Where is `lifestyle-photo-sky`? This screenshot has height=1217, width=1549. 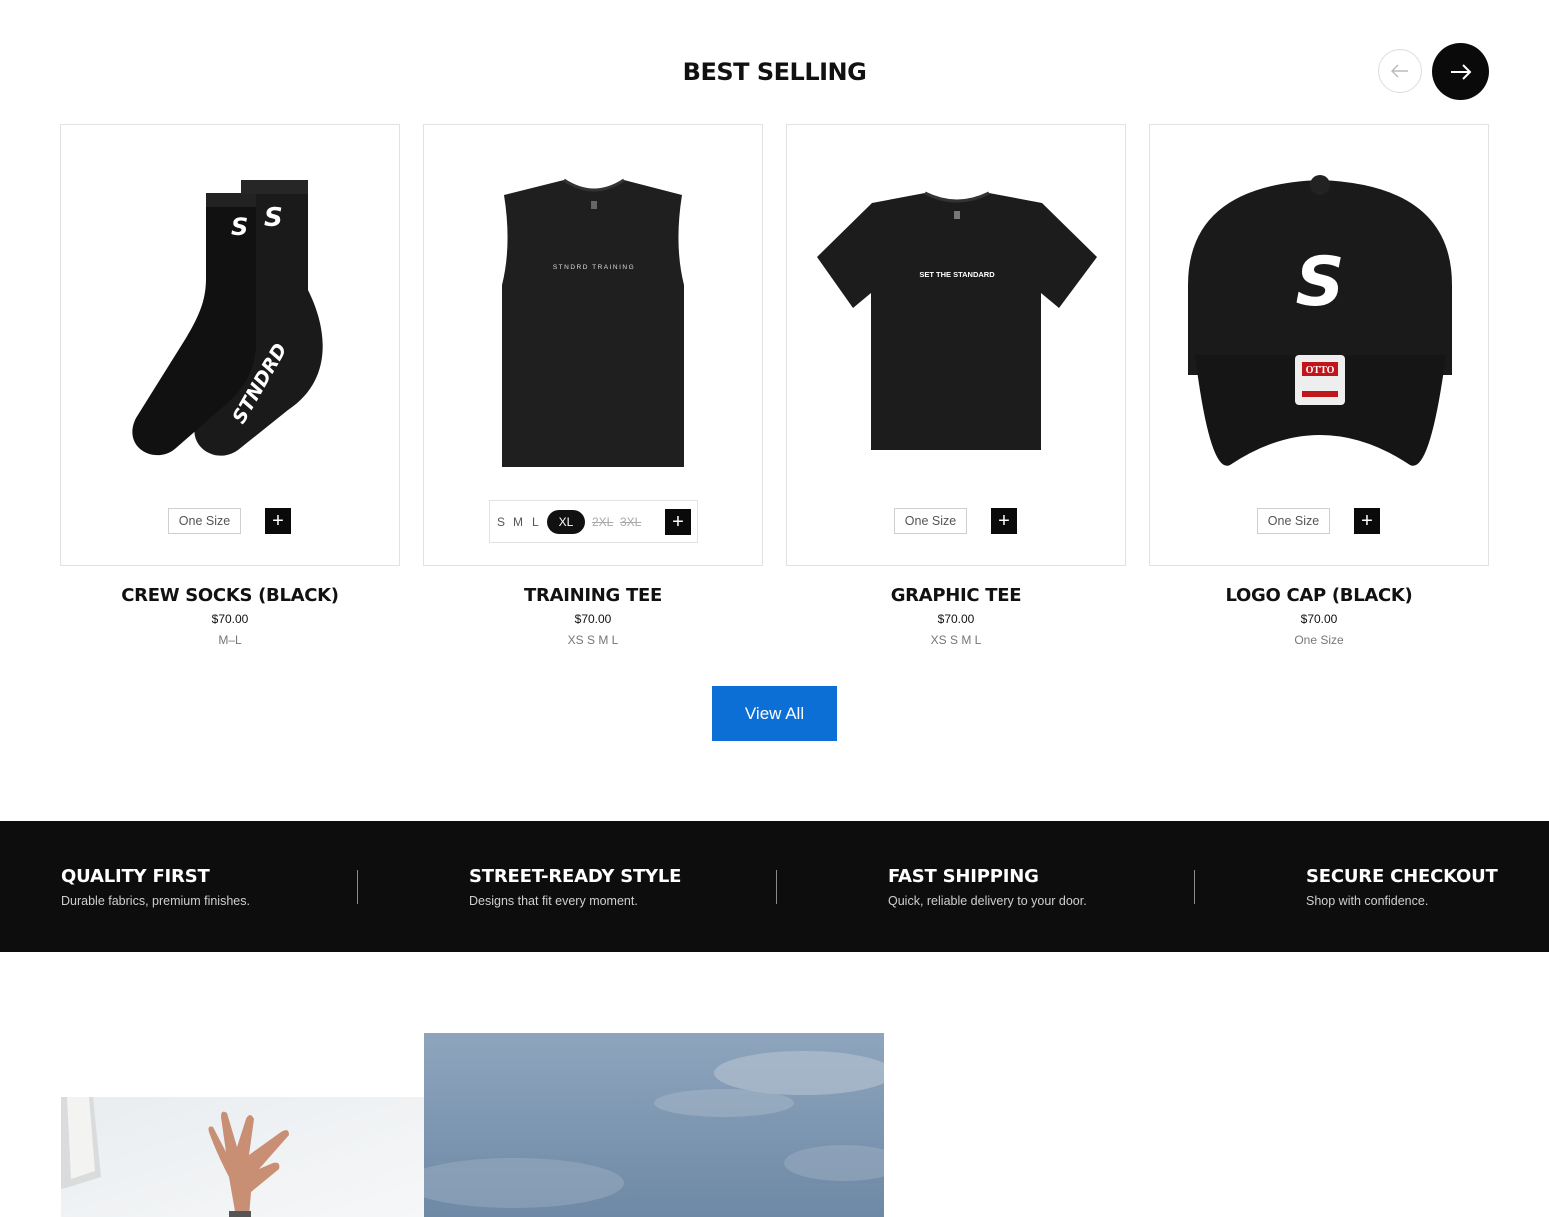
lifestyle-photo-sky is located at coordinates (654, 1125).